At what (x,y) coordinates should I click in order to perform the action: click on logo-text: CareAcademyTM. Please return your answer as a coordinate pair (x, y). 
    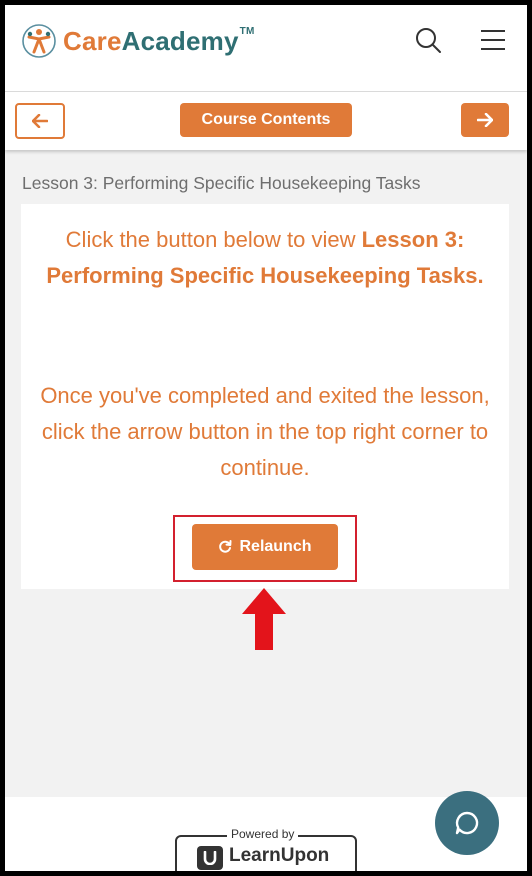
    Looking at the image, I should click on (159, 41).